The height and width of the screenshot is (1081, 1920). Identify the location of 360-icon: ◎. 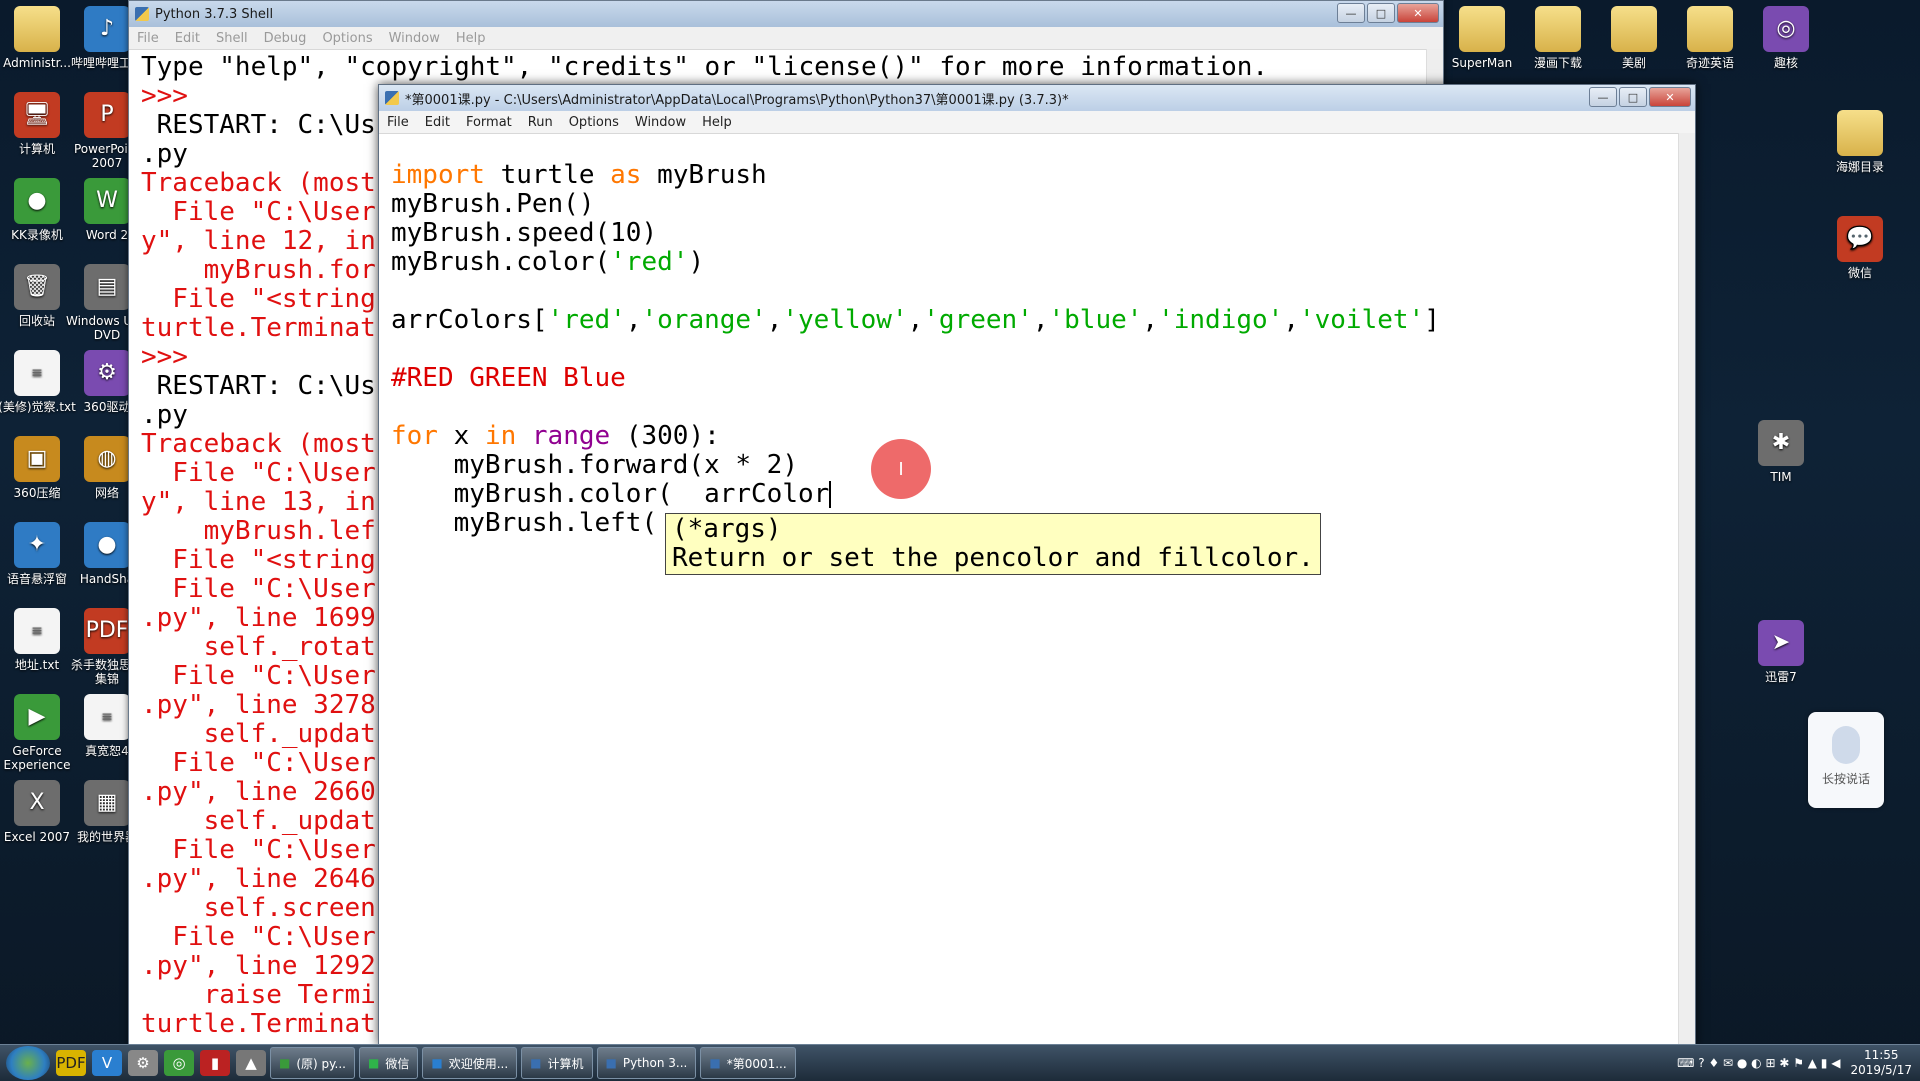
(179, 1063).